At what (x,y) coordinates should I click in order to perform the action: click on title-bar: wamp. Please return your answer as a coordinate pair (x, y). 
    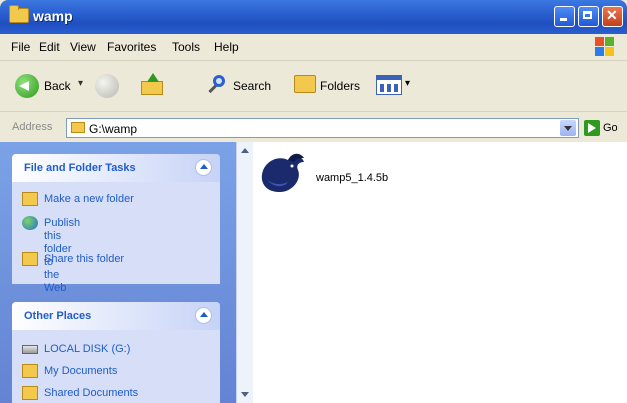
    Looking at the image, I should click on (313, 17).